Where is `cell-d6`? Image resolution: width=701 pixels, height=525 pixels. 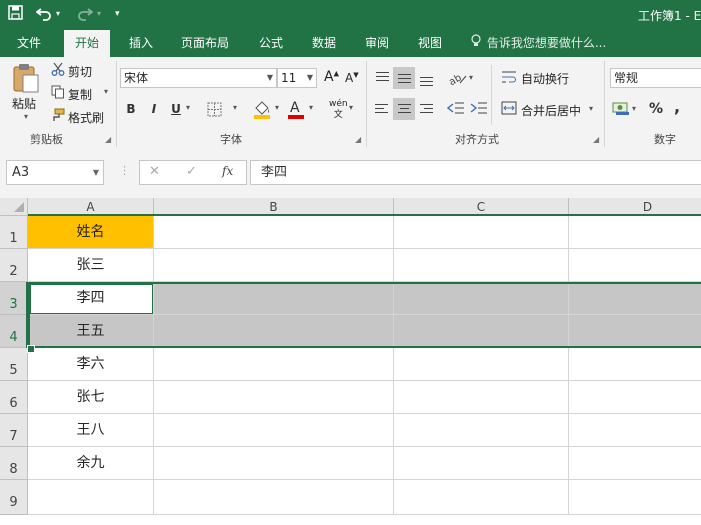
cell-d6 is located at coordinates (635, 397).